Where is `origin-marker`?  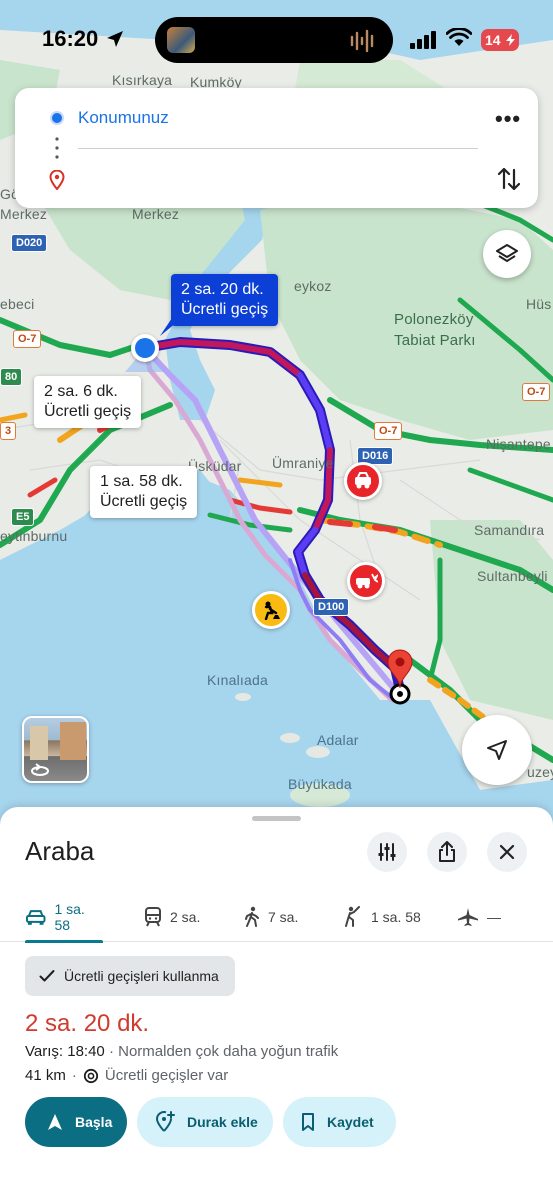
origin-marker is located at coordinates (145, 348).